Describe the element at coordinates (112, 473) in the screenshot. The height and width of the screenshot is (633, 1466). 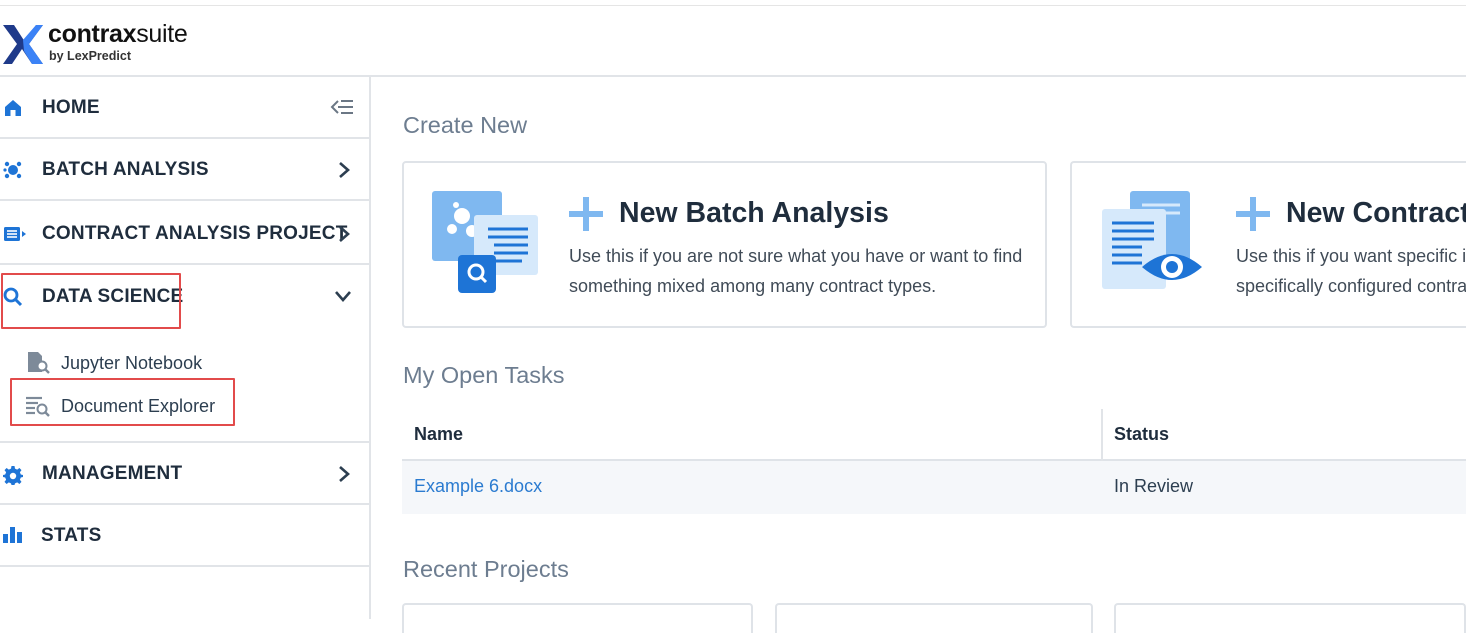
I see `sidebar-item-label: MANAGEMENT` at that location.